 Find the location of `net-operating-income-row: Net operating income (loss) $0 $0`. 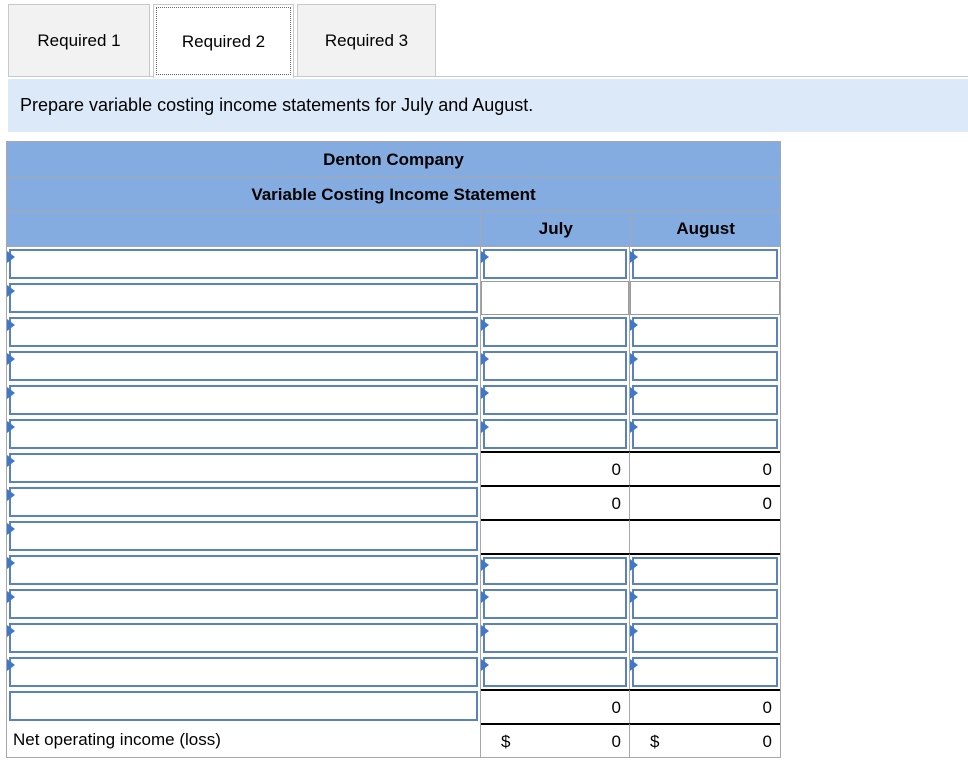

net-operating-income-row: Net operating income (loss) $0 $0 is located at coordinates (393, 740).